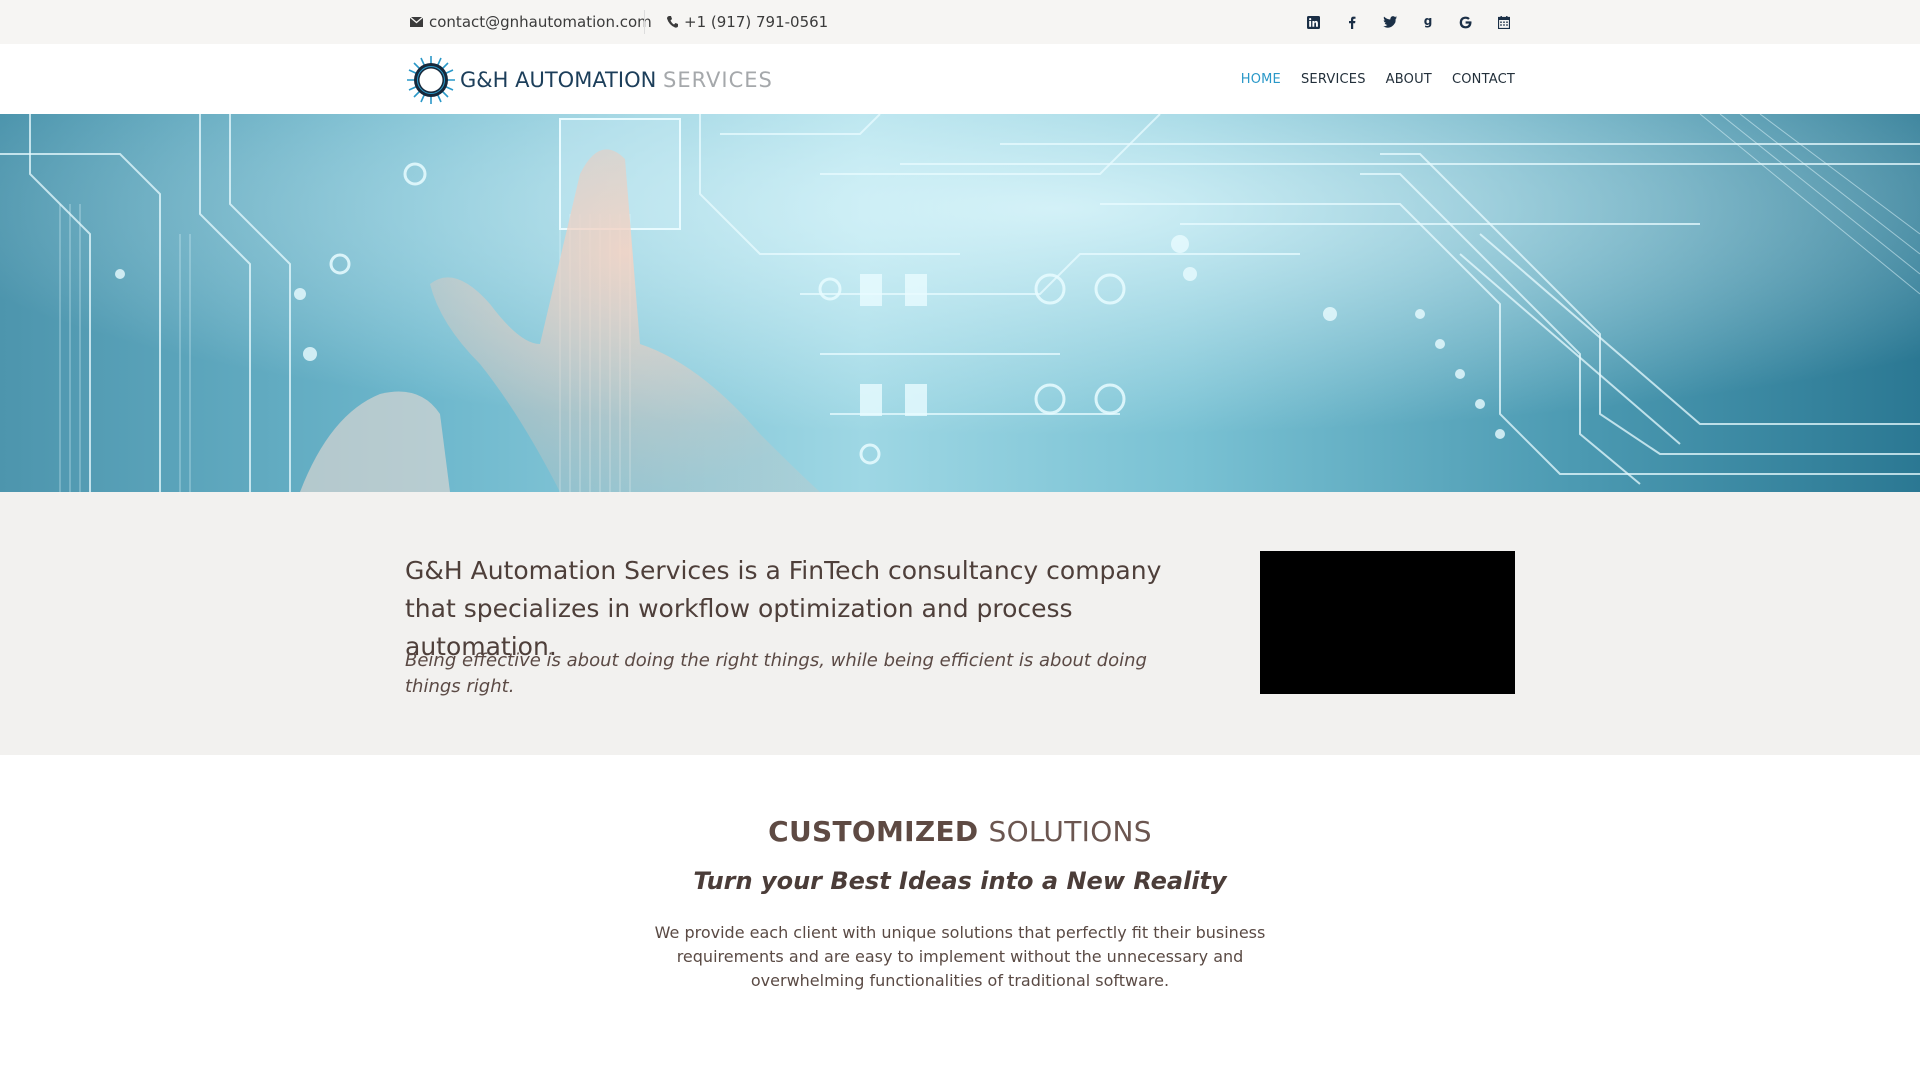 This screenshot has height=1080, width=1920. What do you see at coordinates (672, 22) in the screenshot?
I see `phone-icon` at bounding box center [672, 22].